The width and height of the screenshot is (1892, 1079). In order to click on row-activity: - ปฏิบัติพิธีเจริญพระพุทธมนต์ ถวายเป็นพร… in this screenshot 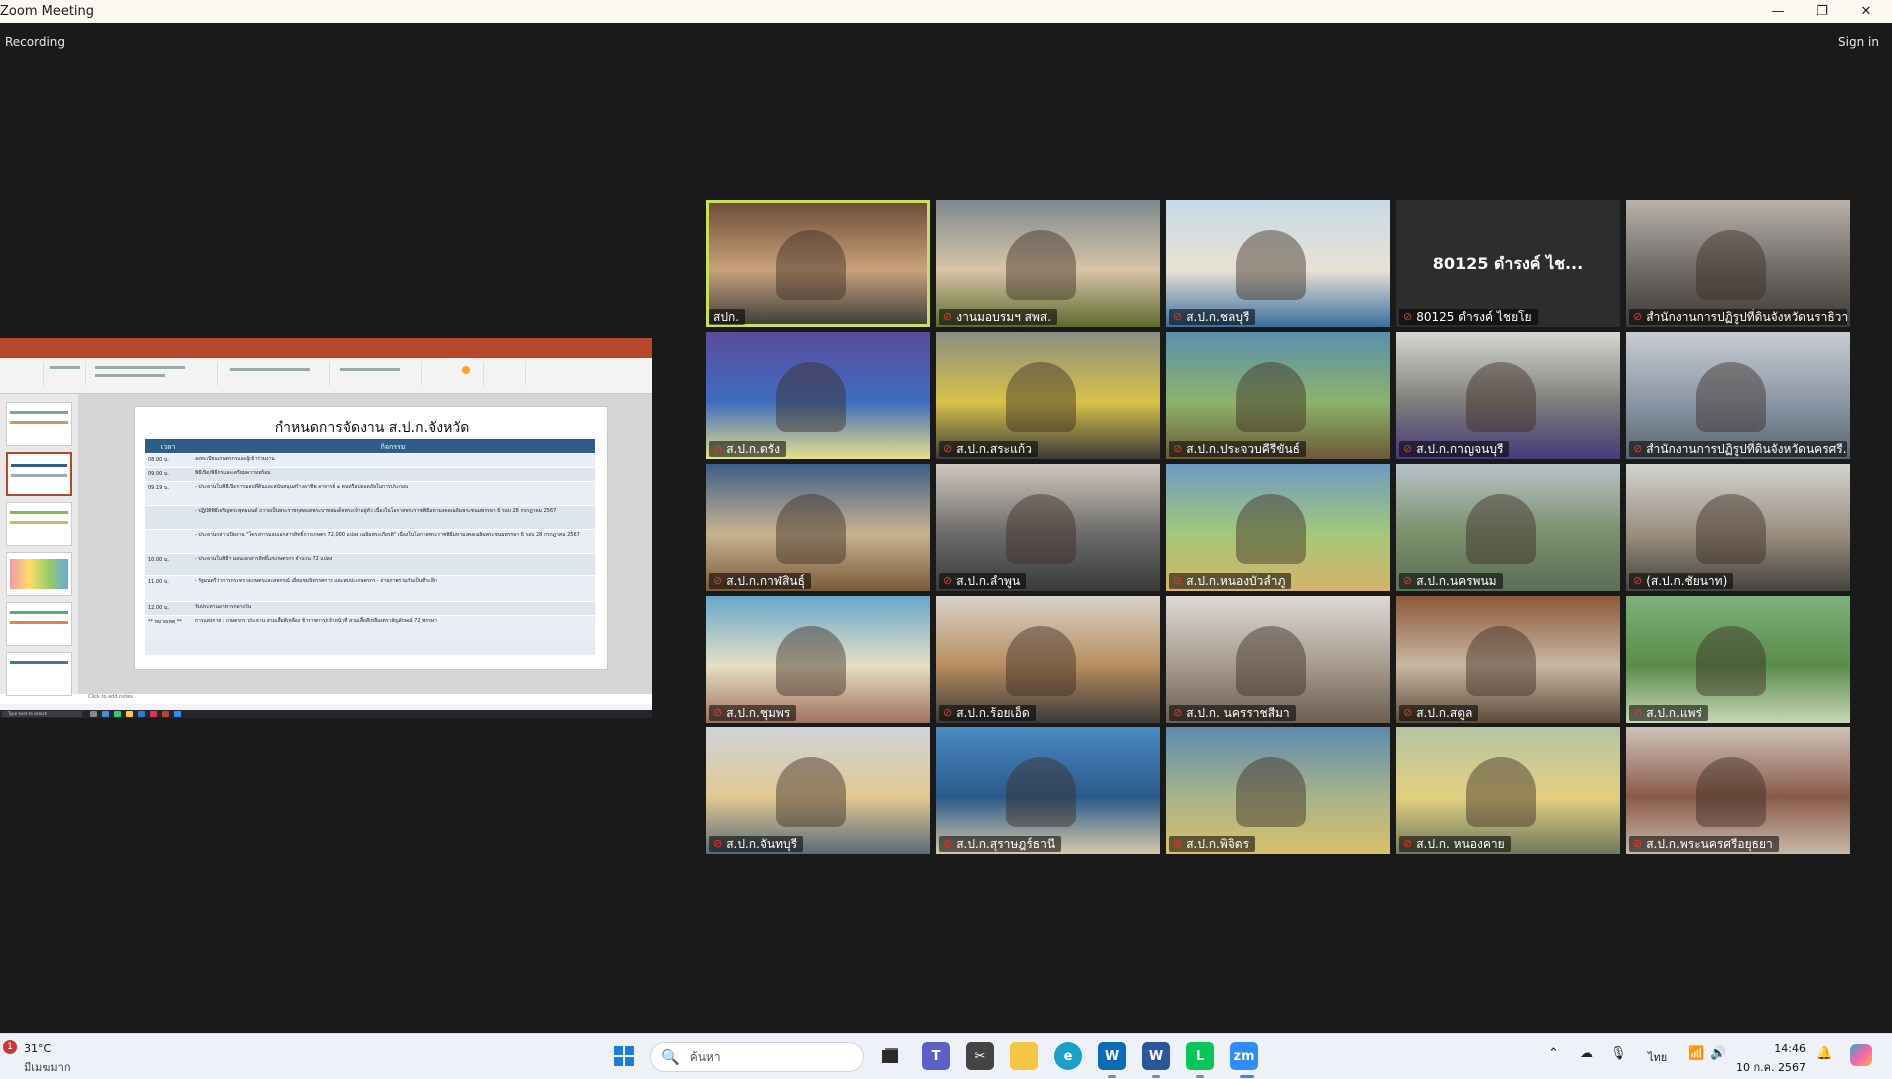, I will do `click(376, 511)`.